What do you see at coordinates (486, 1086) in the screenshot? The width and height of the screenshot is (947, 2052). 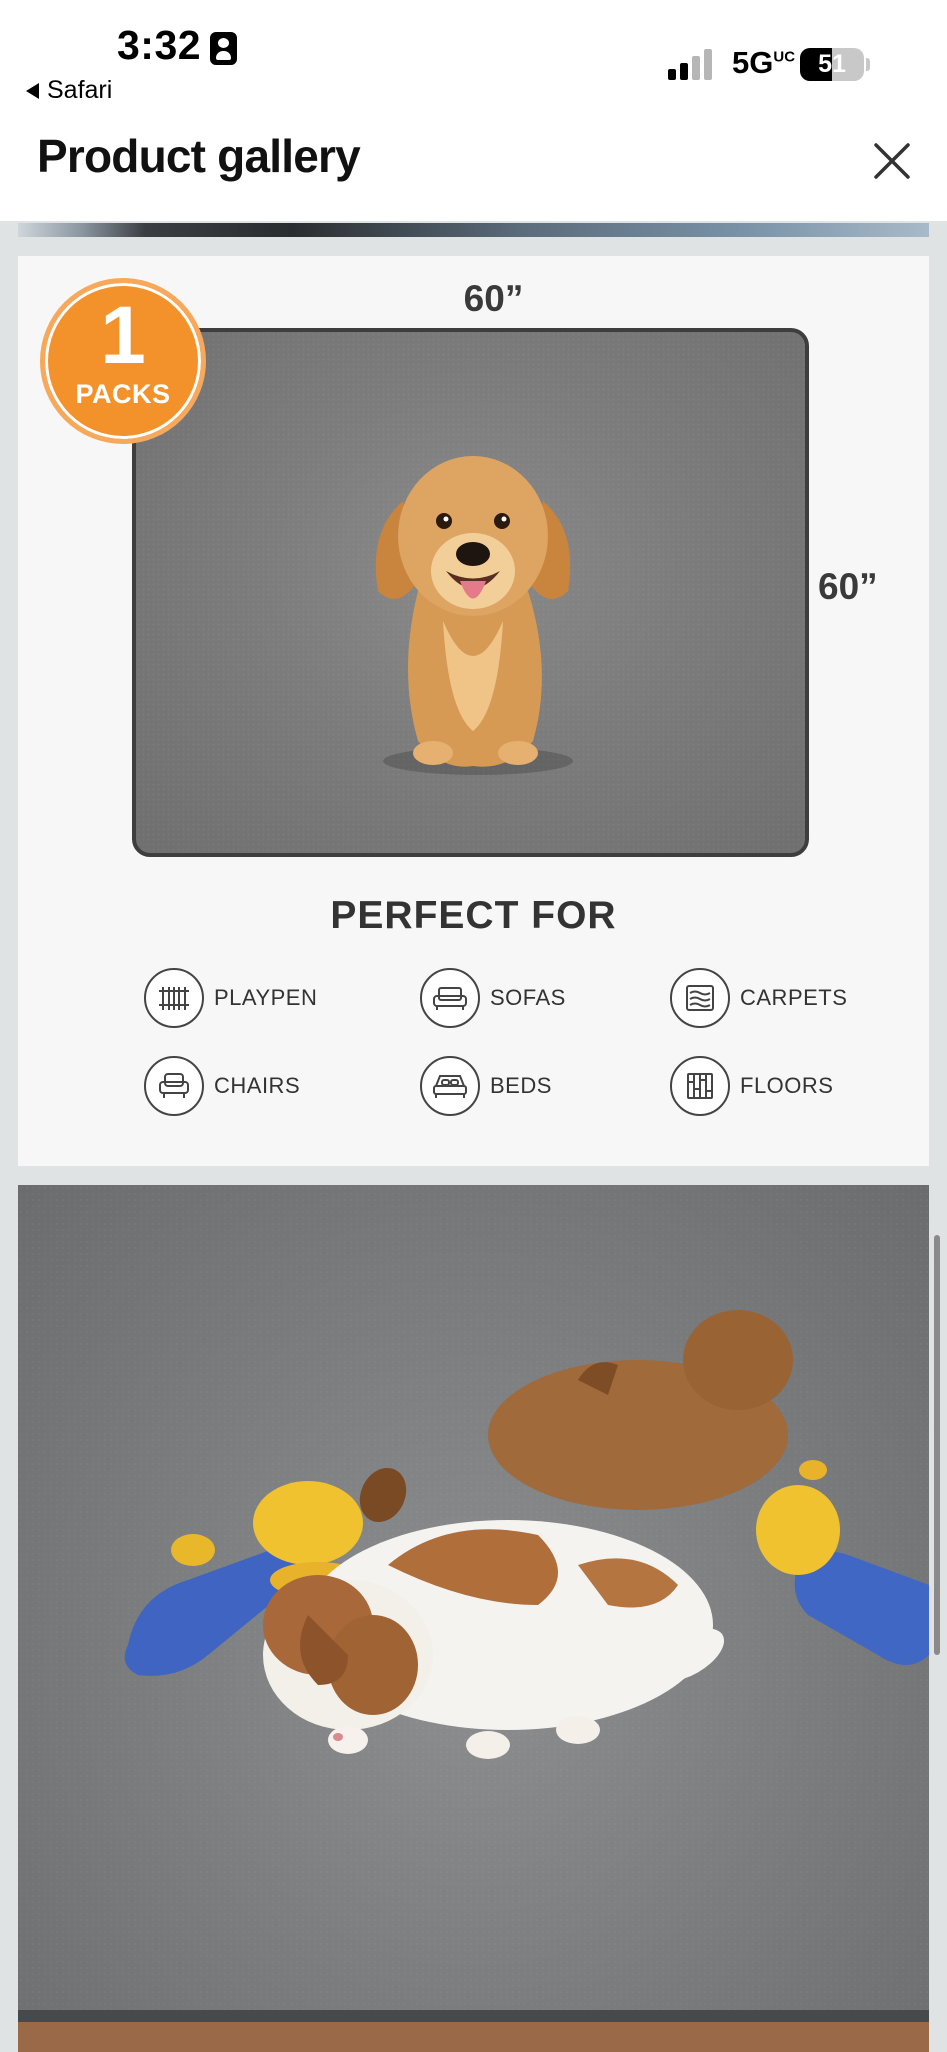 I see `use-item-beds: BEDS` at bounding box center [486, 1086].